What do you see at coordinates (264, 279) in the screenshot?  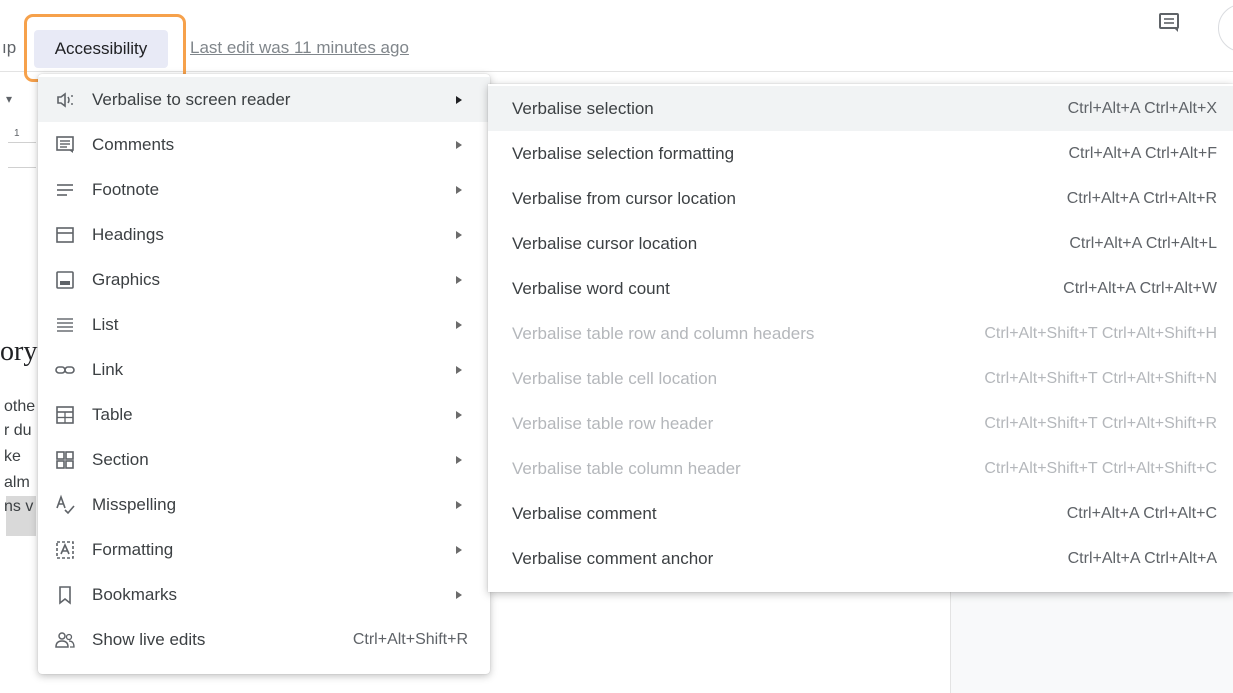 I see `menu-item-graphics: Graphics` at bounding box center [264, 279].